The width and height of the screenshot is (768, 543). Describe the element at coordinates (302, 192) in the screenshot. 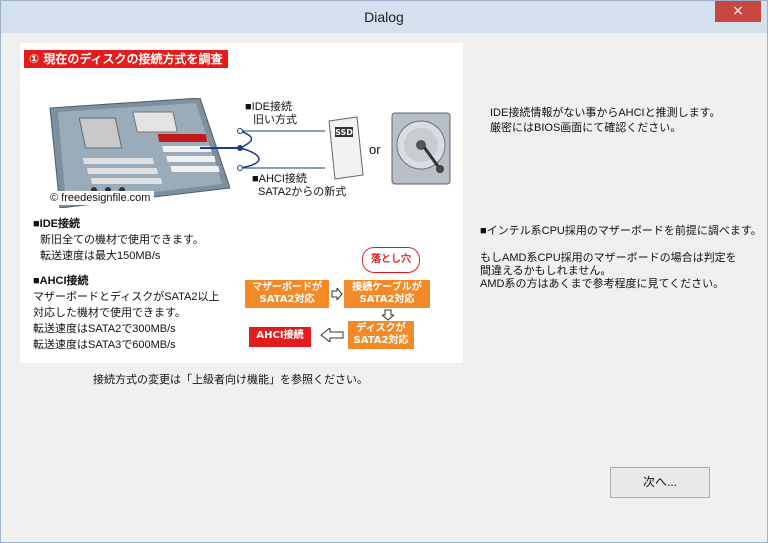

I see `ahci-label-line2: SATA2からの新式` at that location.